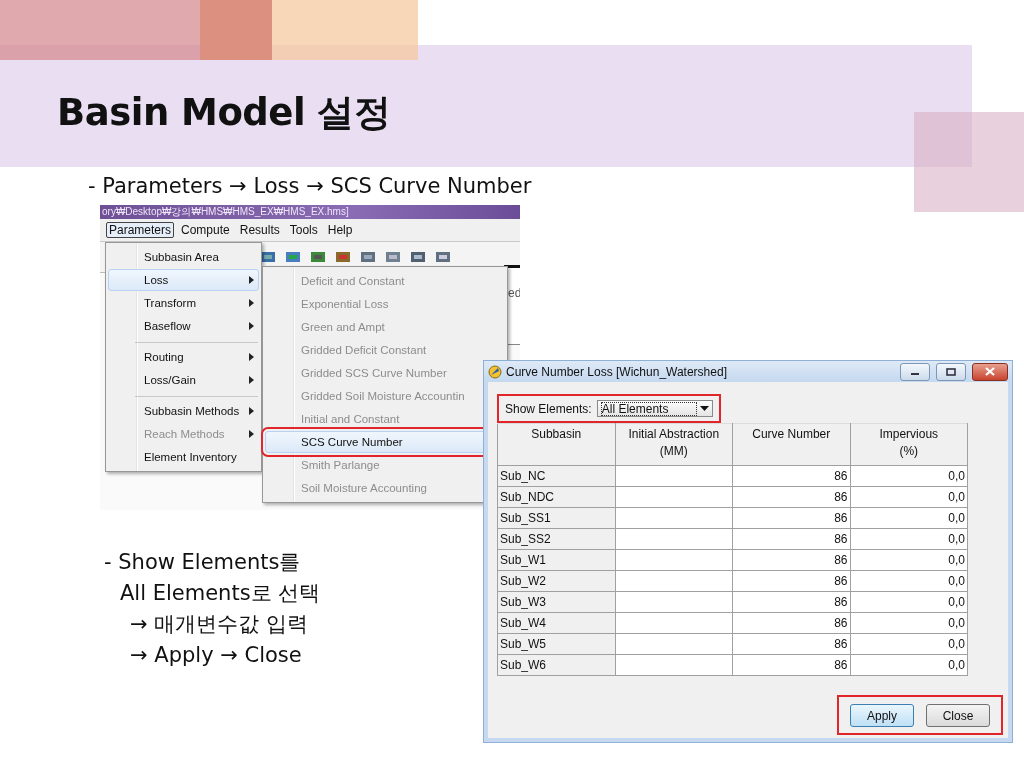  What do you see at coordinates (674, 444) in the screenshot?
I see `column-header: Initial Abstraction (MM)` at bounding box center [674, 444].